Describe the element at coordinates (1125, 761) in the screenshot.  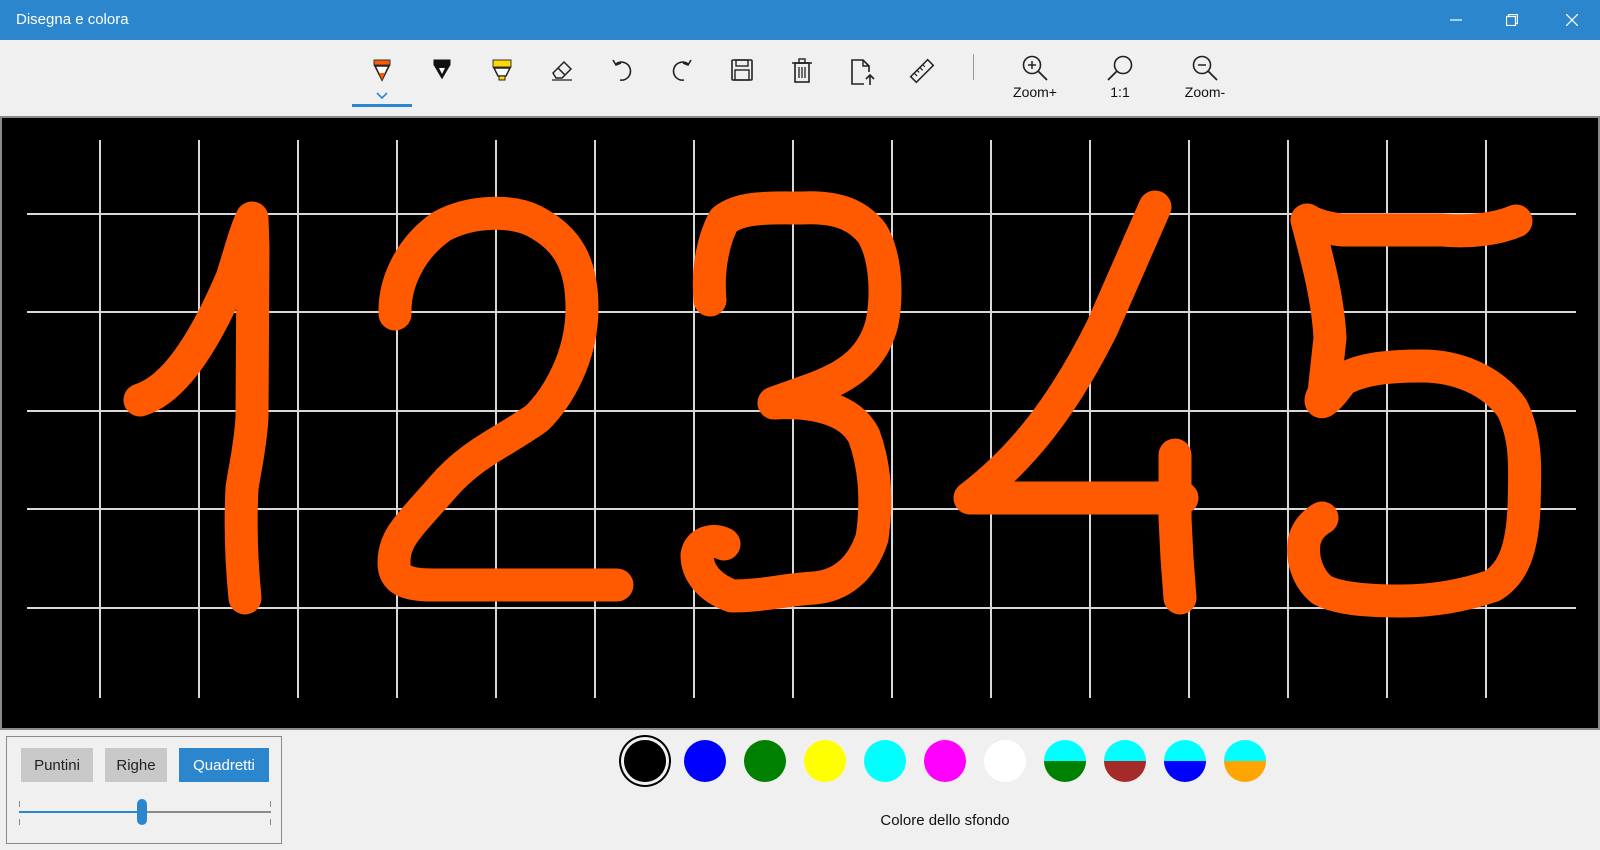
I see `color-swatch-cyan-brown` at that location.